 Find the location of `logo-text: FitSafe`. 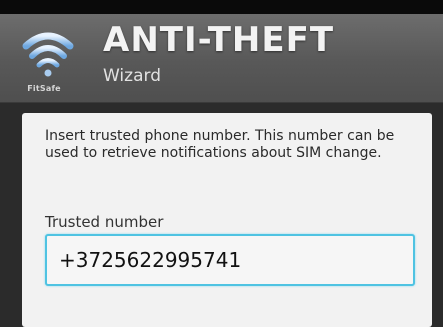

logo-text: FitSafe is located at coordinates (44, 88).